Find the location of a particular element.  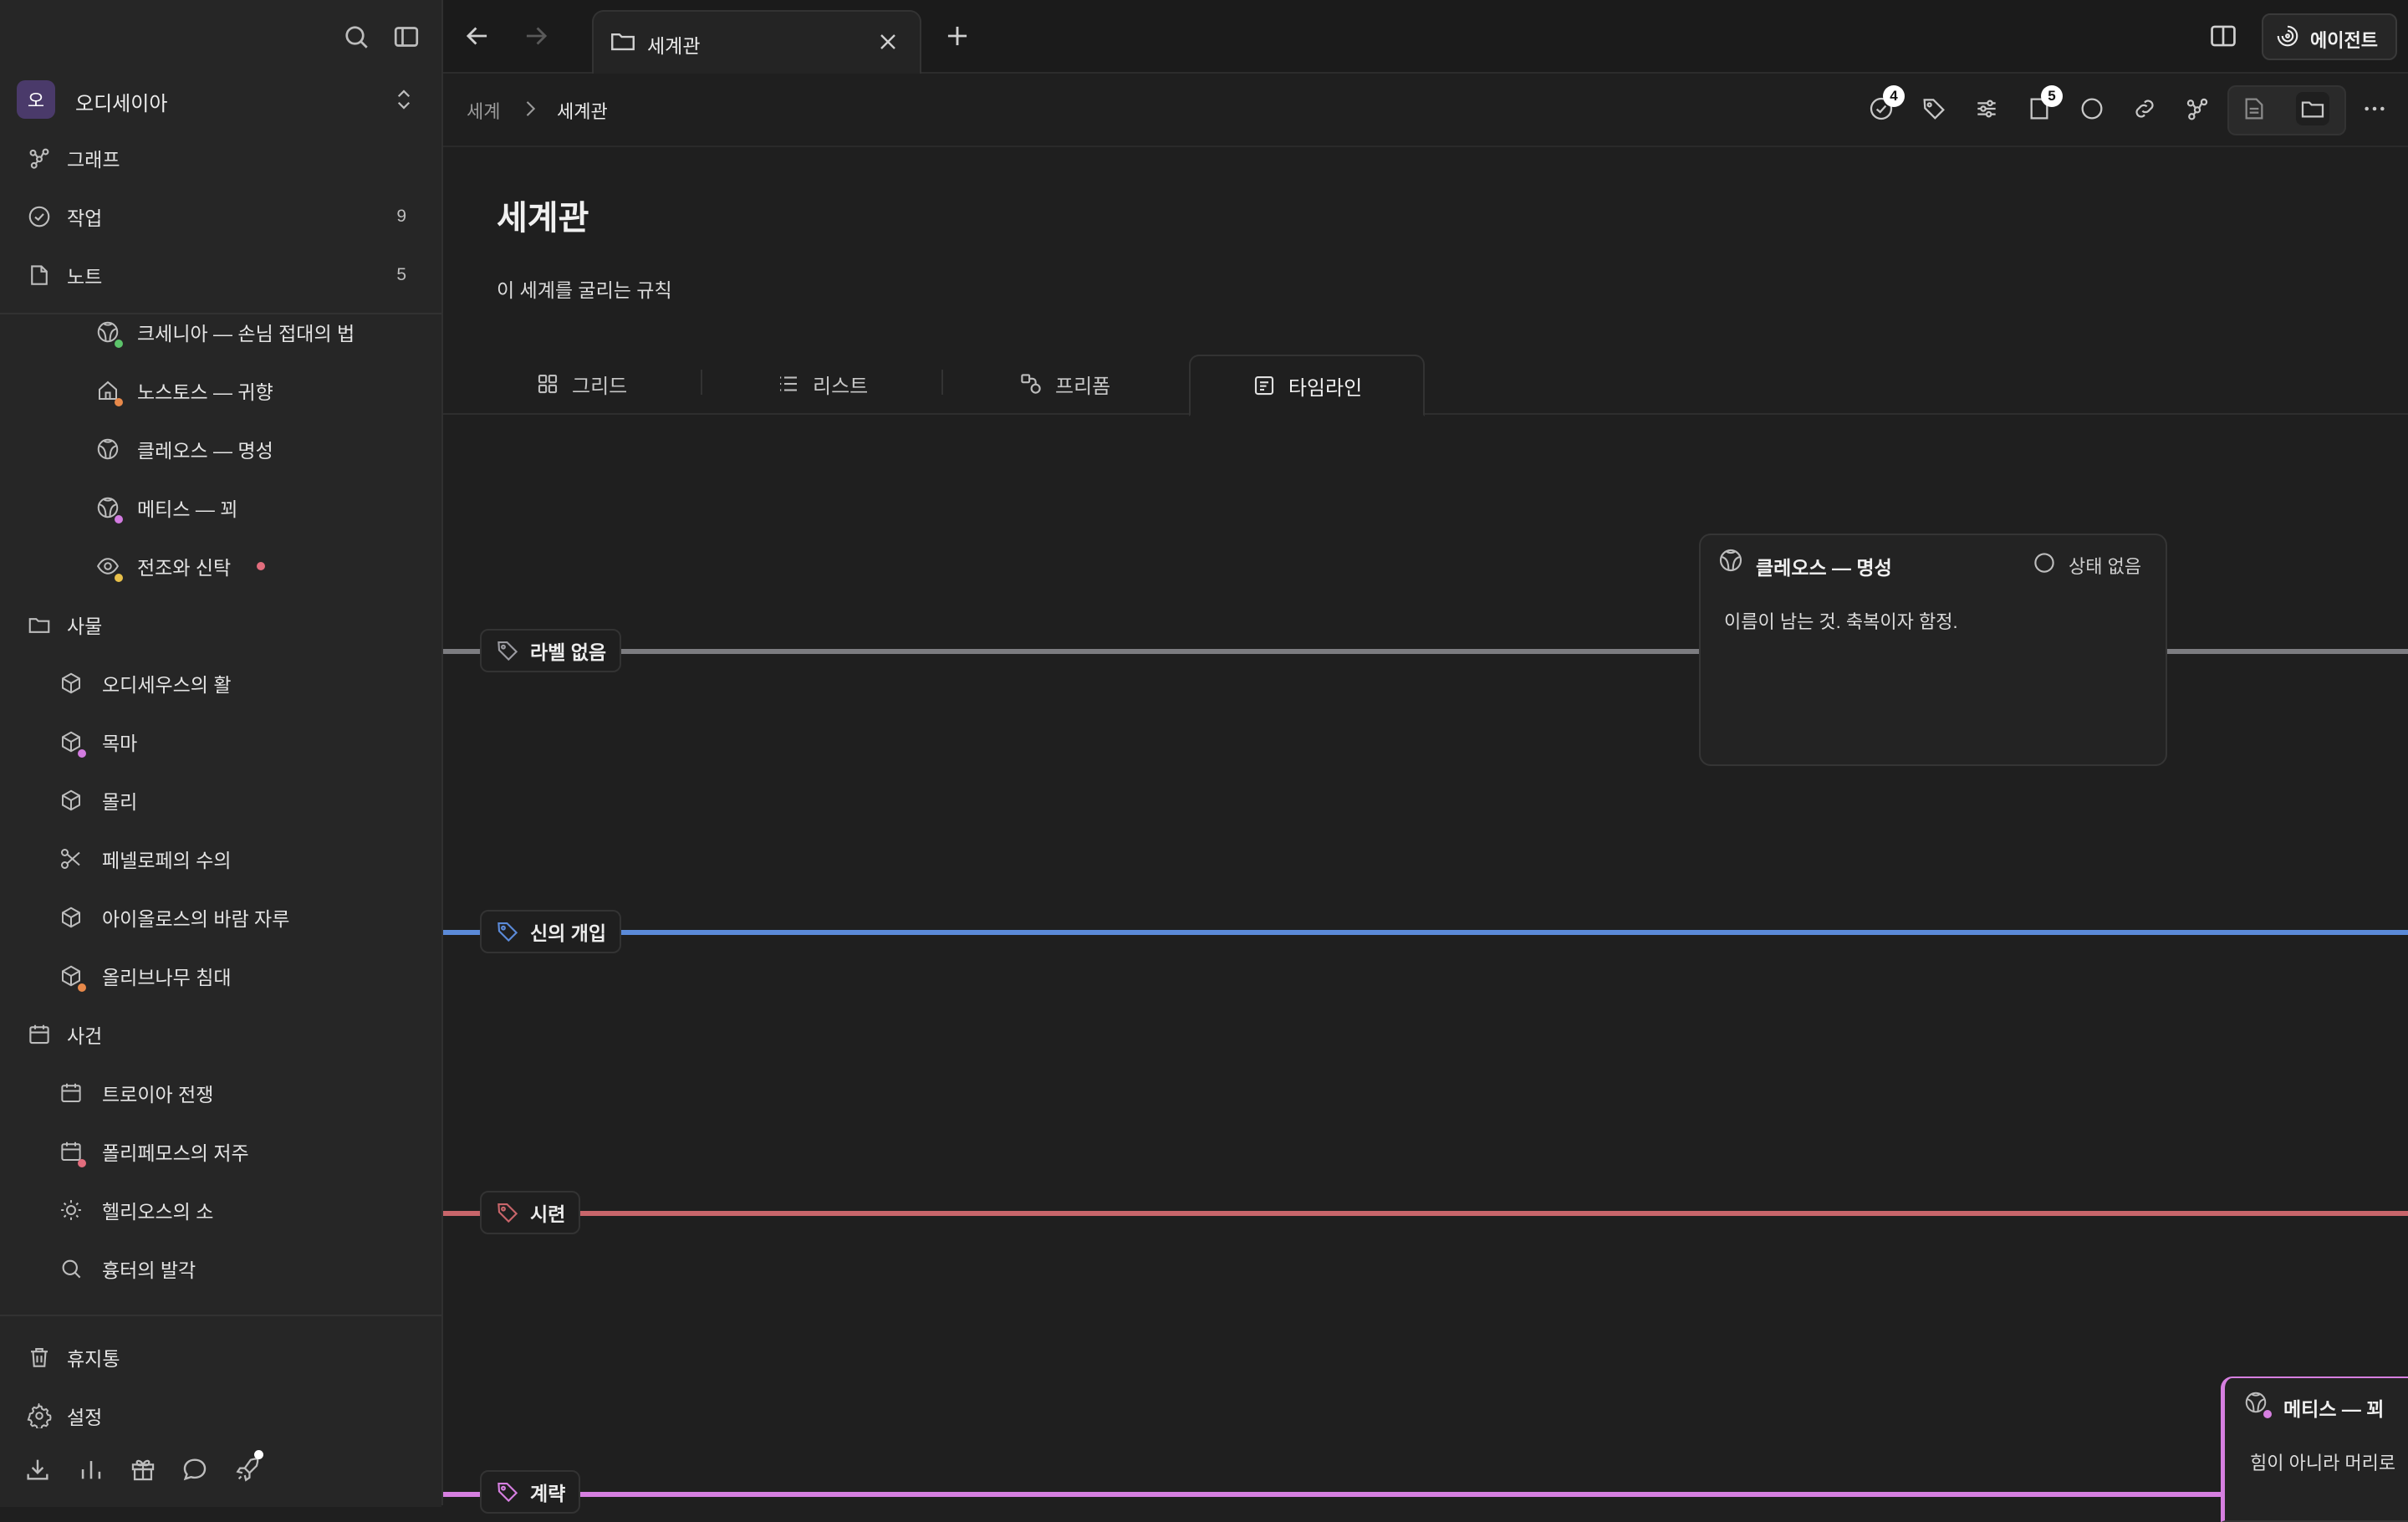

folder-view-icon is located at coordinates (2312, 108).